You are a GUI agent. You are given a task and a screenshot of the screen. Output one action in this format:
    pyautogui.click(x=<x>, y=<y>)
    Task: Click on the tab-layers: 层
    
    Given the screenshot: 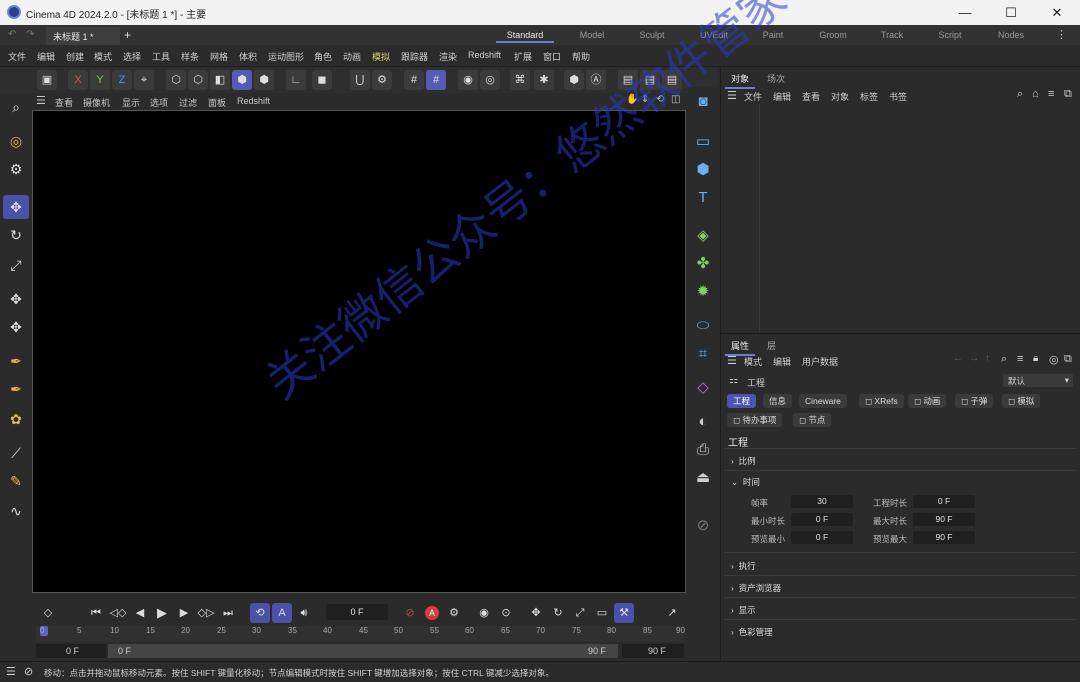 What is the action you would take?
    pyautogui.click(x=771, y=345)
    